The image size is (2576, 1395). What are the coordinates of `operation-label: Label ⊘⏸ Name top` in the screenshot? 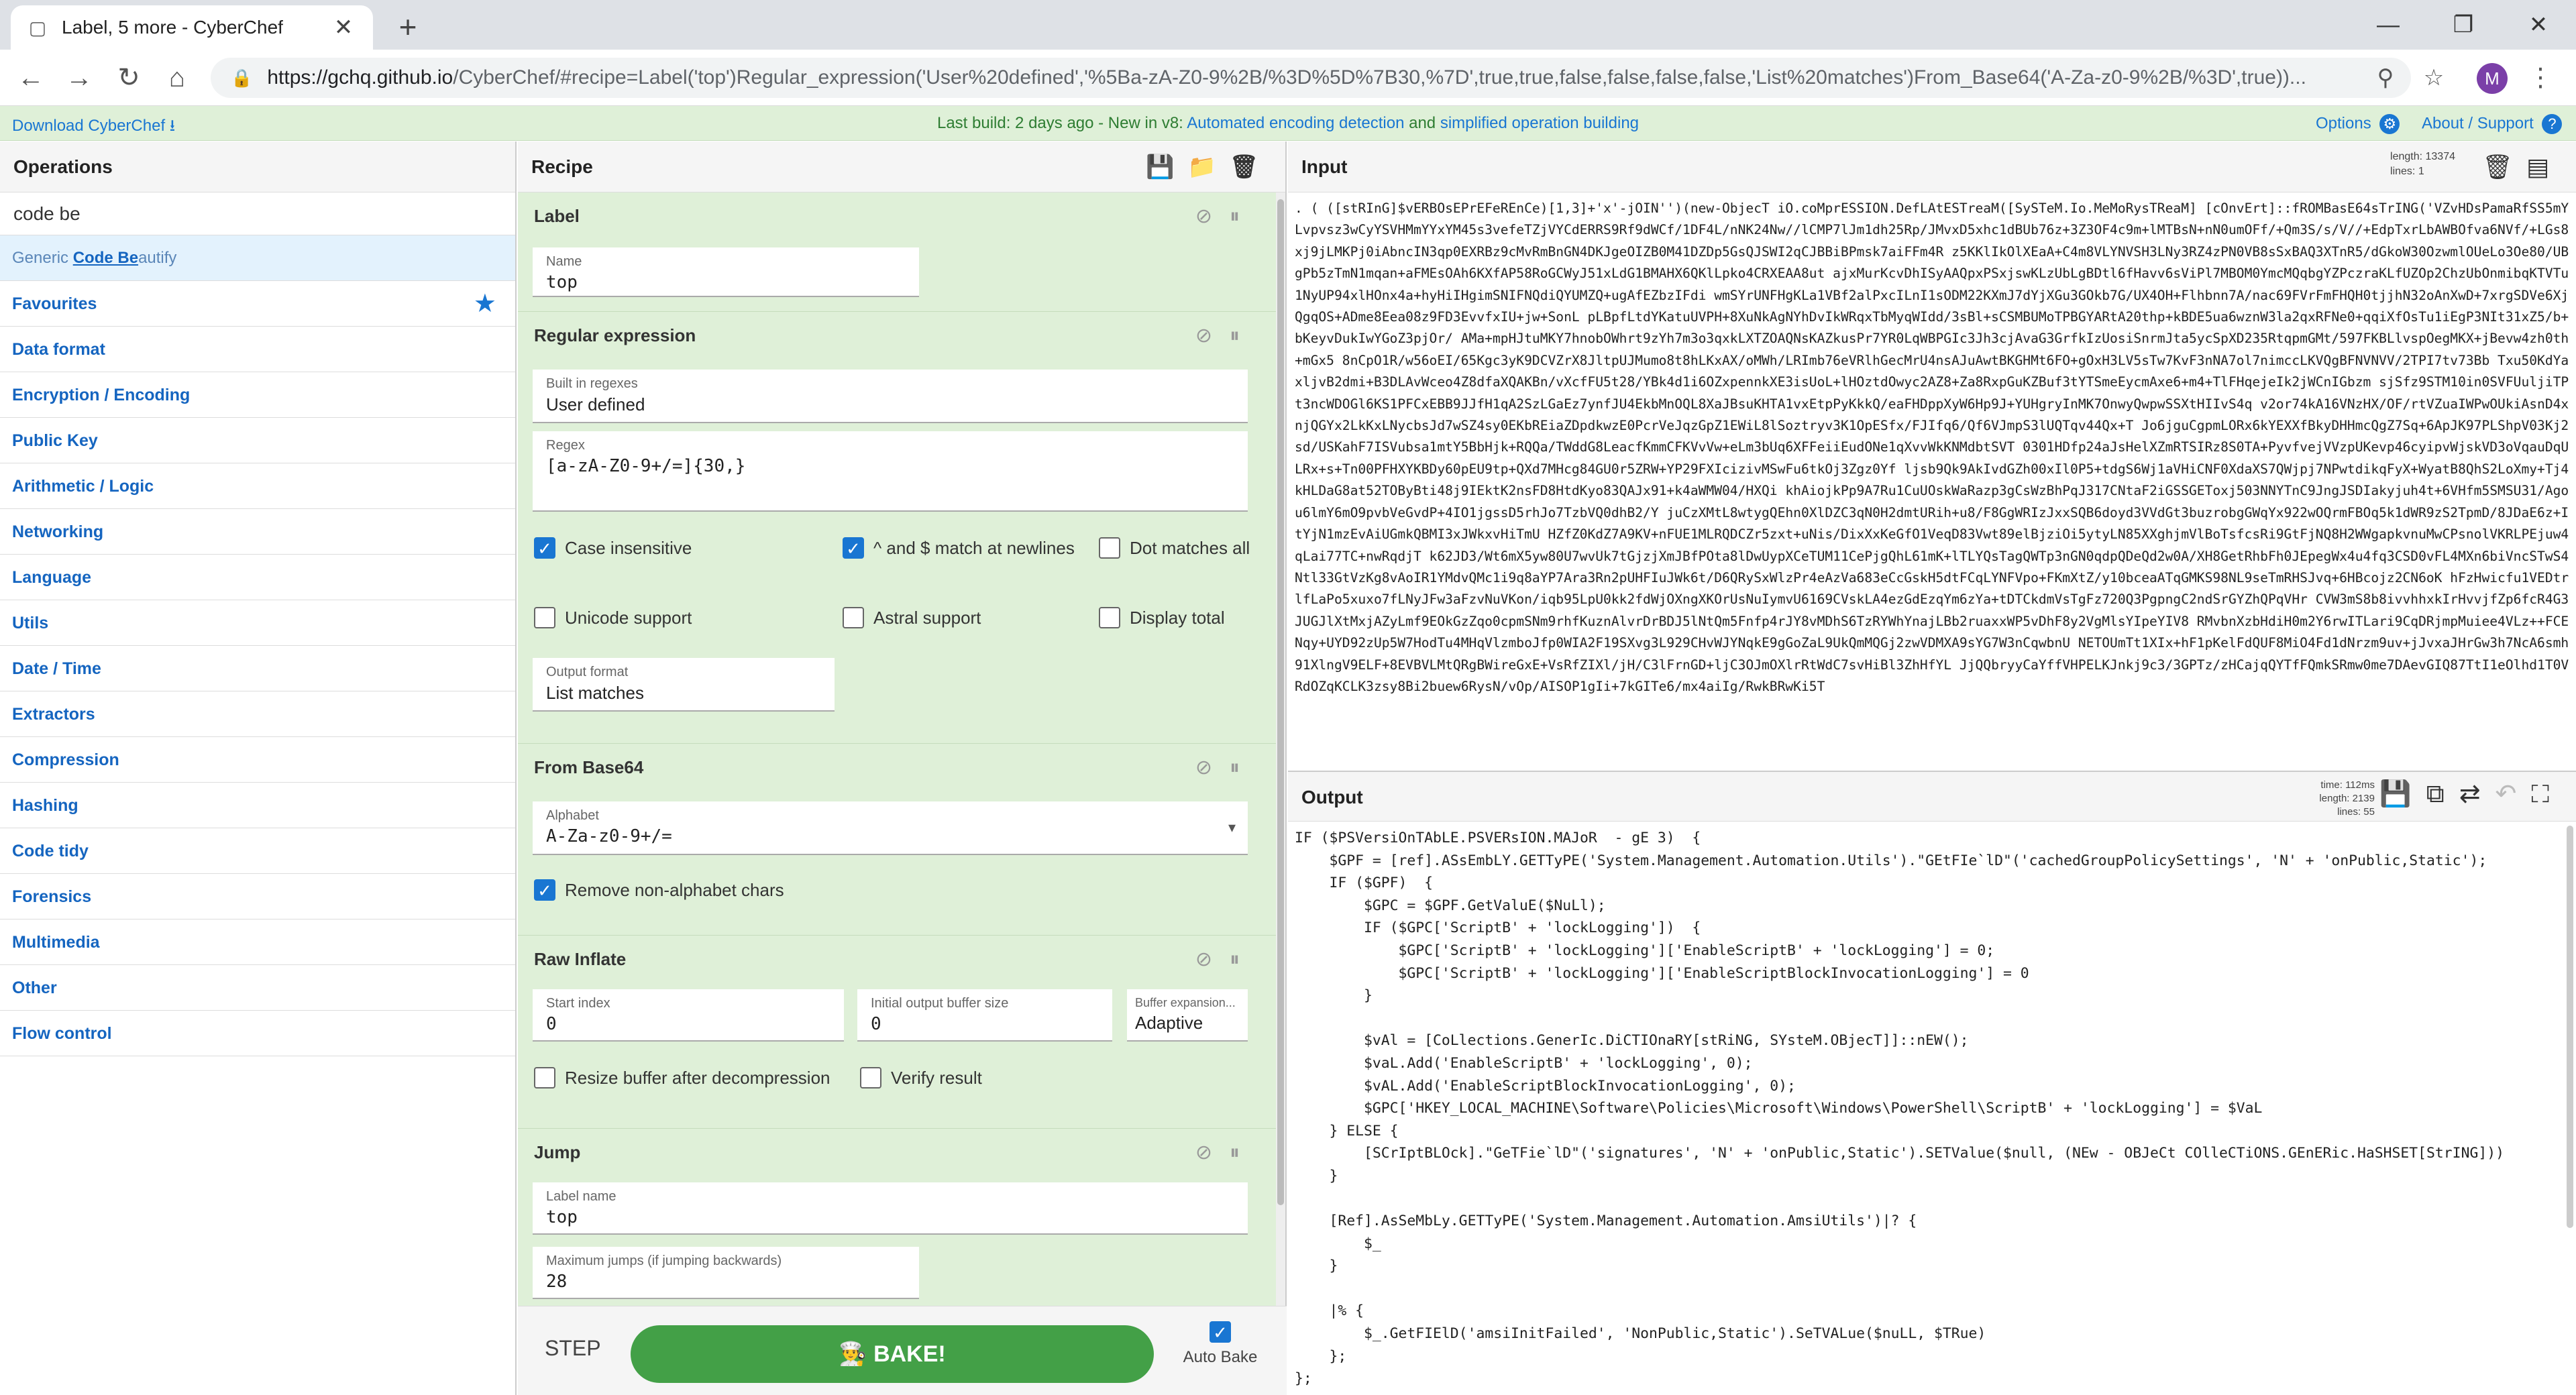 It's located at (897, 252).